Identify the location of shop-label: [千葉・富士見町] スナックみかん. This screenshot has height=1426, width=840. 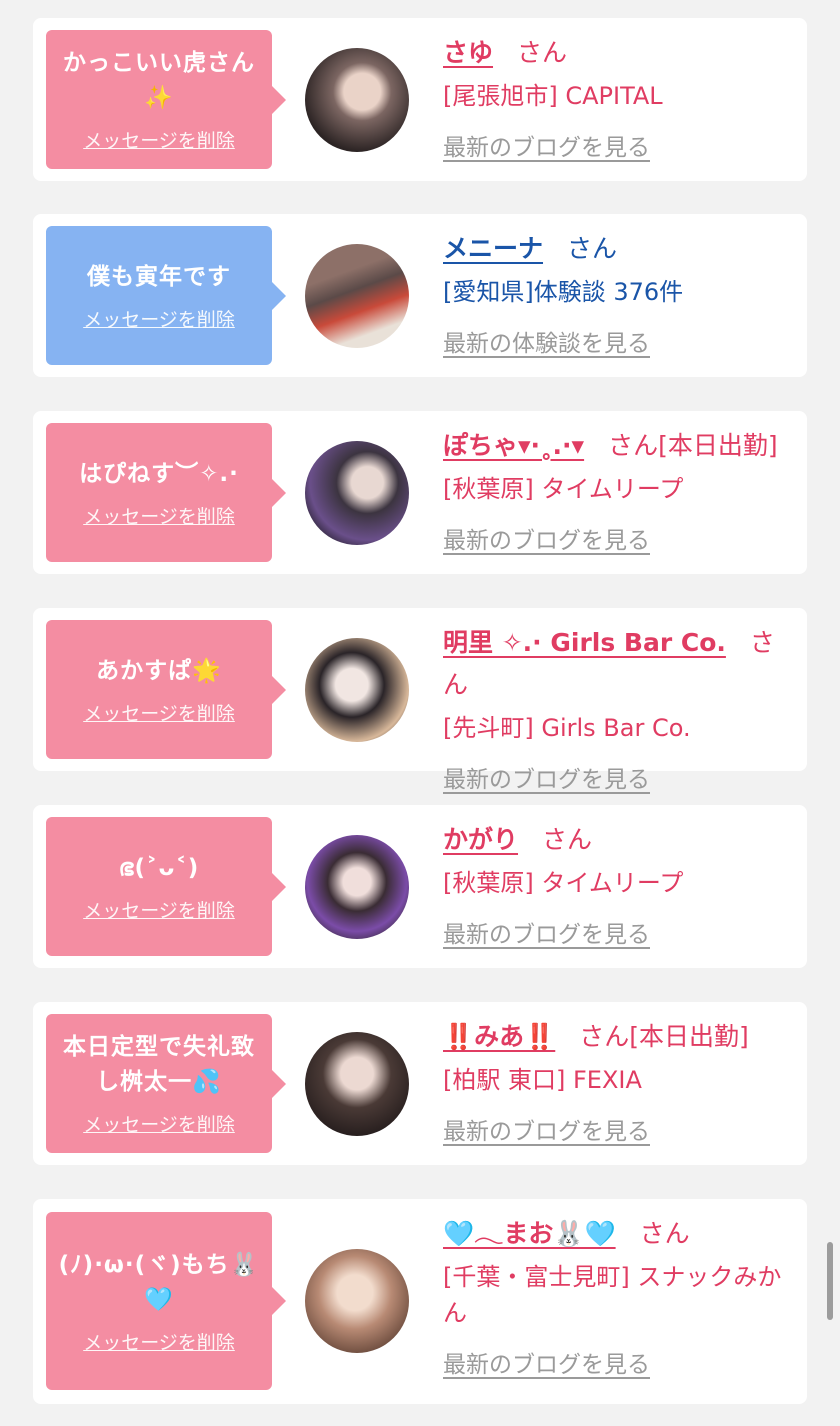
(612, 1295).